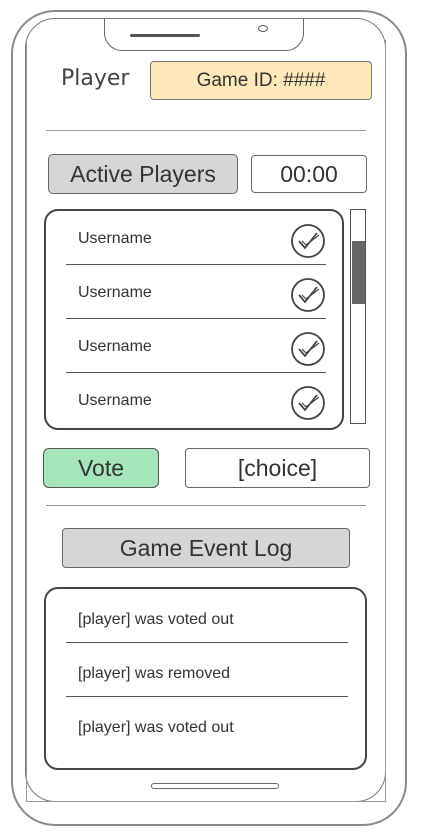  Describe the element at coordinates (101, 468) in the screenshot. I see `vote-button: Vote` at that location.